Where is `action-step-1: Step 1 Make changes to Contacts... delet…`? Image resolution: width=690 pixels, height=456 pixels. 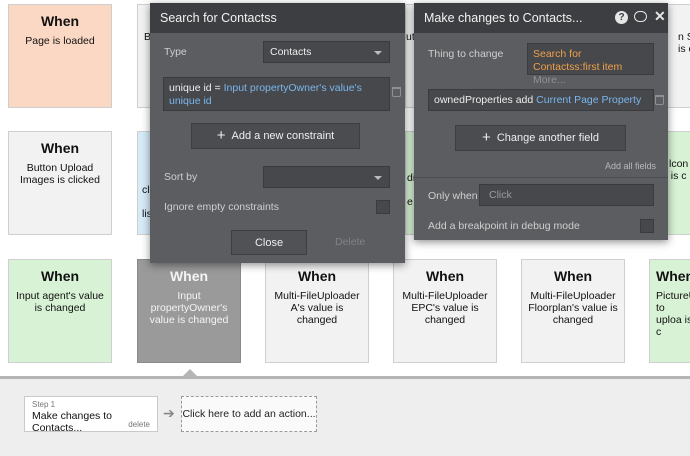
action-step-1: Step 1 Make changes to Contacts... delet… is located at coordinates (91, 415).